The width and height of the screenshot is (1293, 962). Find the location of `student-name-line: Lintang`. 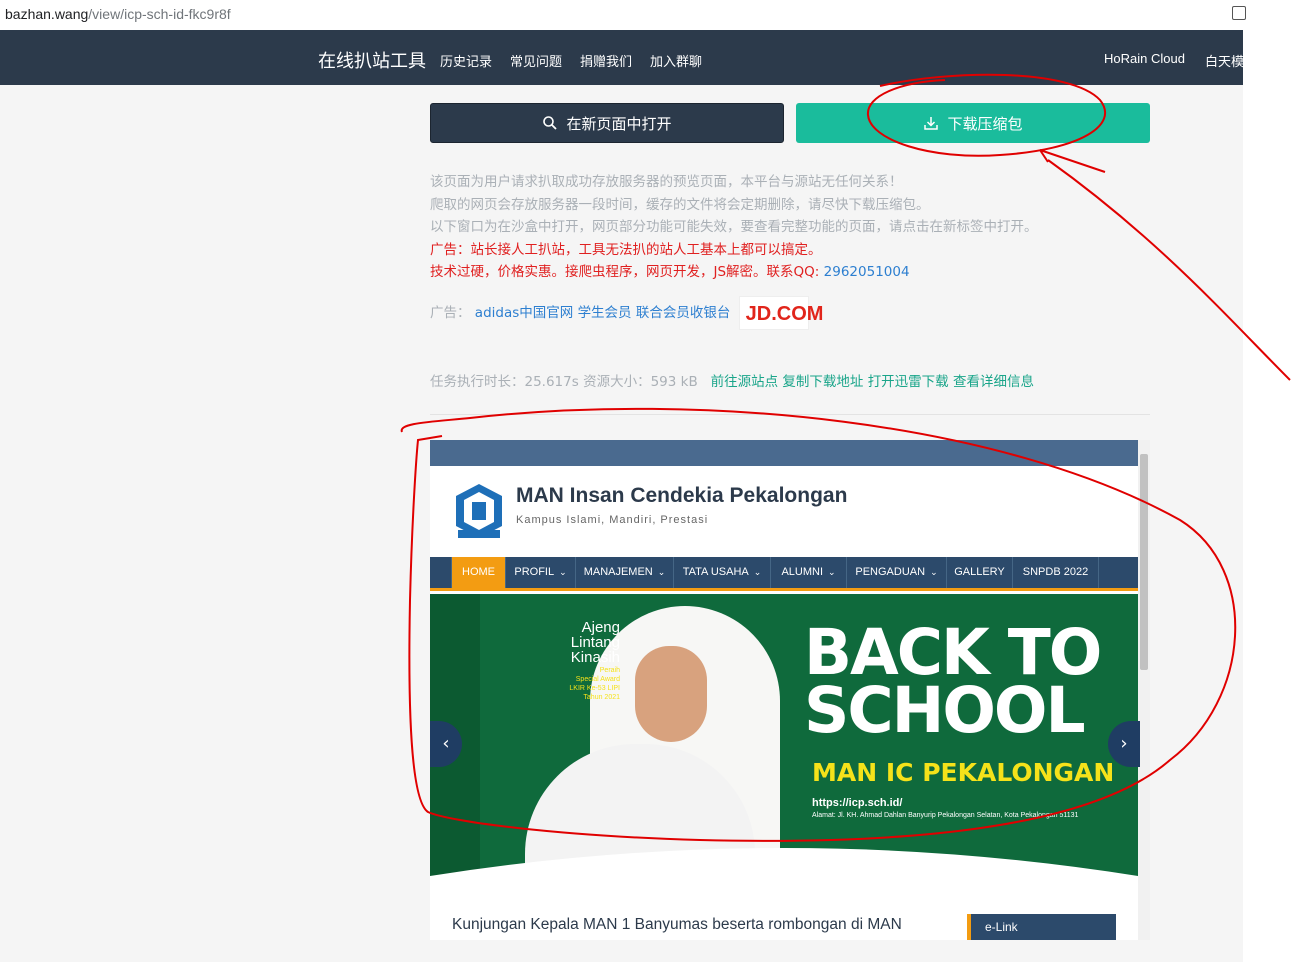

student-name-line: Lintang is located at coordinates (595, 642).